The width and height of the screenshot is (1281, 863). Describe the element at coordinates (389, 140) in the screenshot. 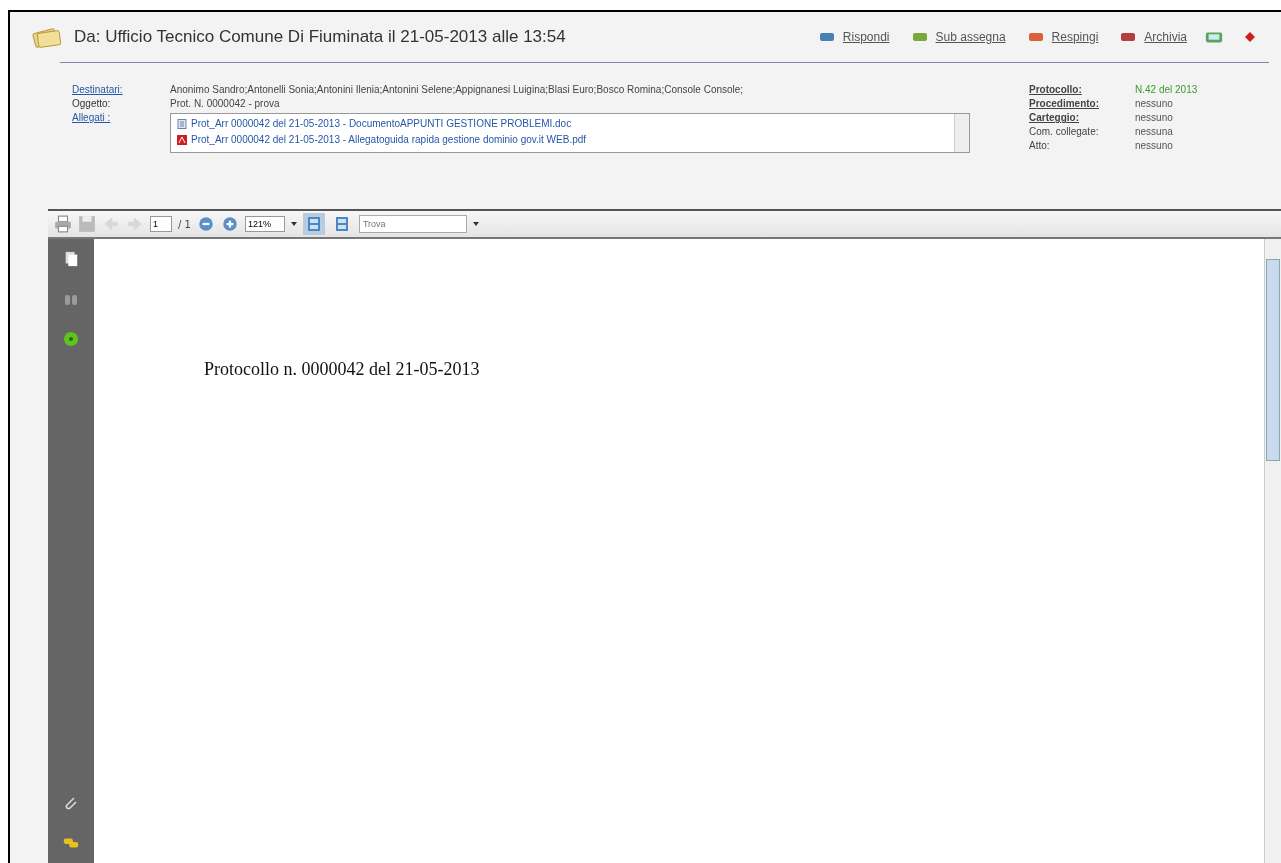

I see `attachment-link: Prot_Arr 0000042 del 21-05-2013 - Allegatoguida rapida gestione dominio gov.it WEB.pdf` at that location.